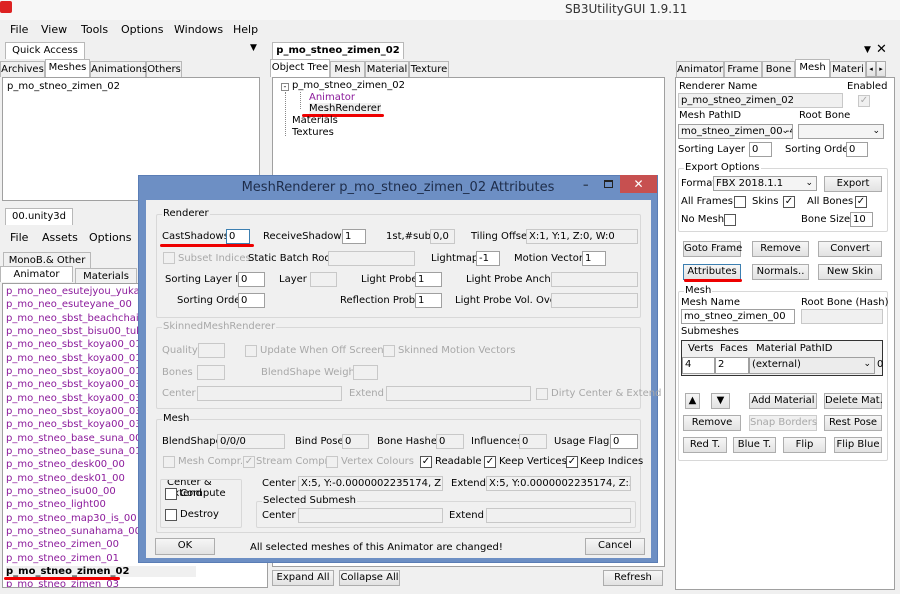 The width and height of the screenshot is (900, 594). What do you see at coordinates (586, 184) in the screenshot?
I see `minimize-button: –` at bounding box center [586, 184].